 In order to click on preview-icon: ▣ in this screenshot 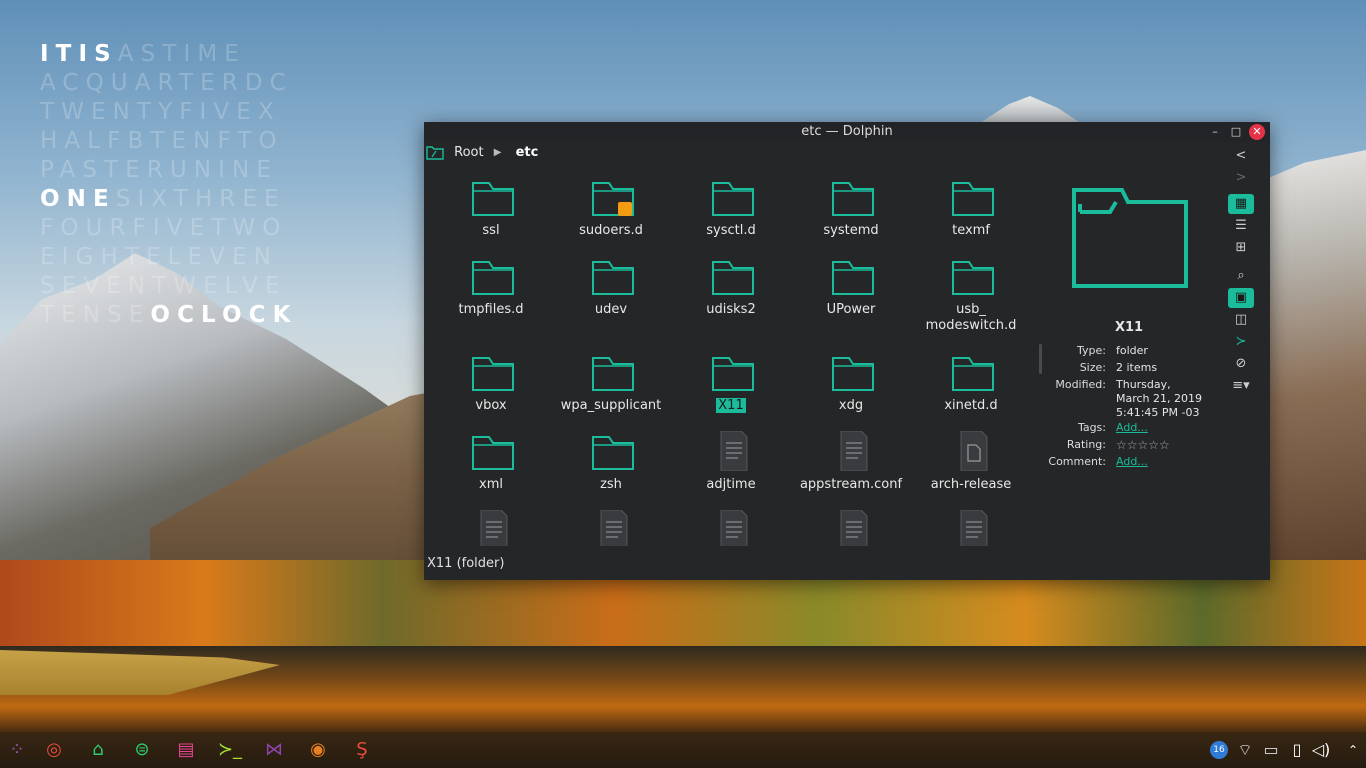, I will do `click(1241, 298)`.